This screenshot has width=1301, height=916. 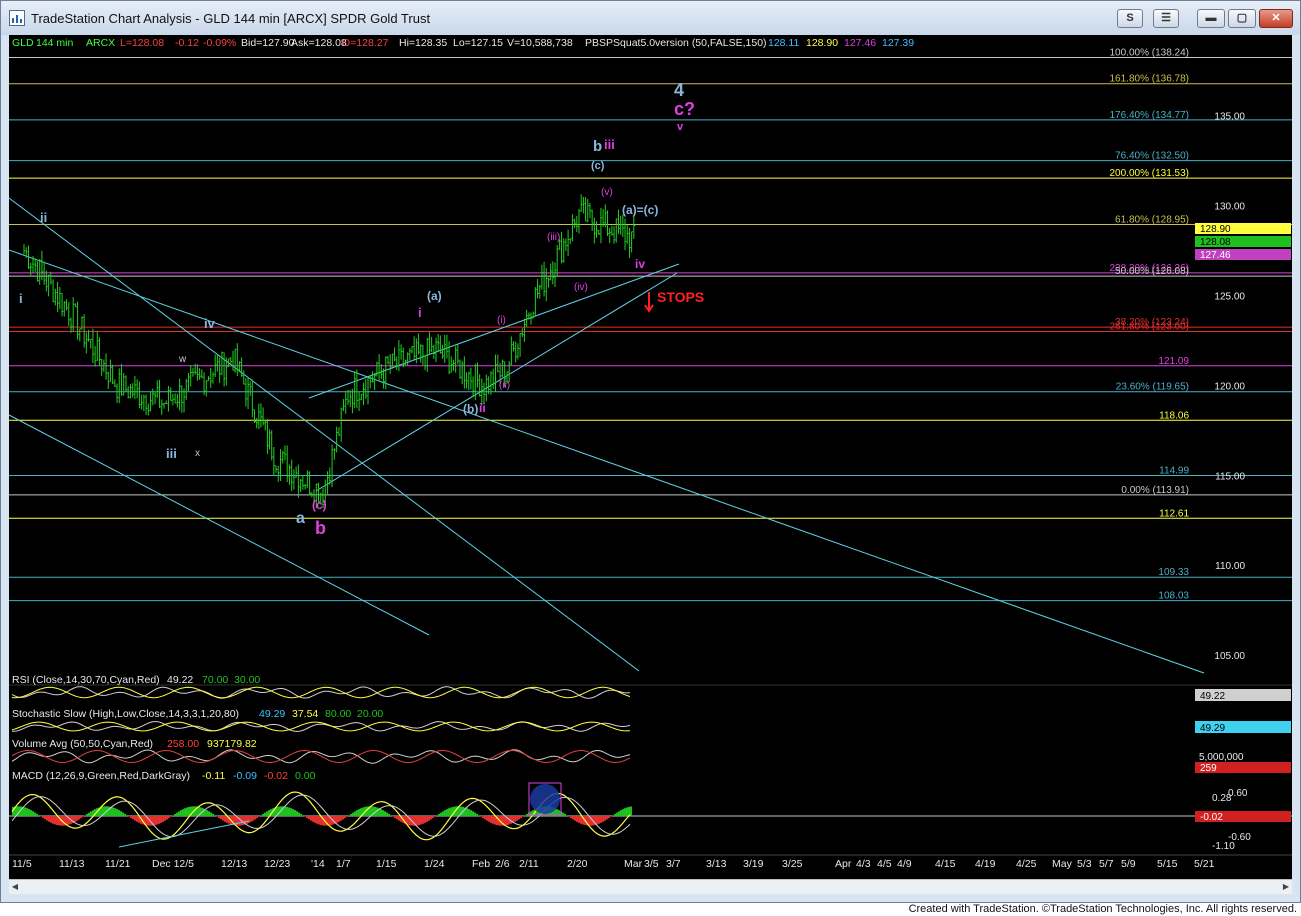 I want to click on price-axis-label: 130.00, so click(x=1229, y=207).